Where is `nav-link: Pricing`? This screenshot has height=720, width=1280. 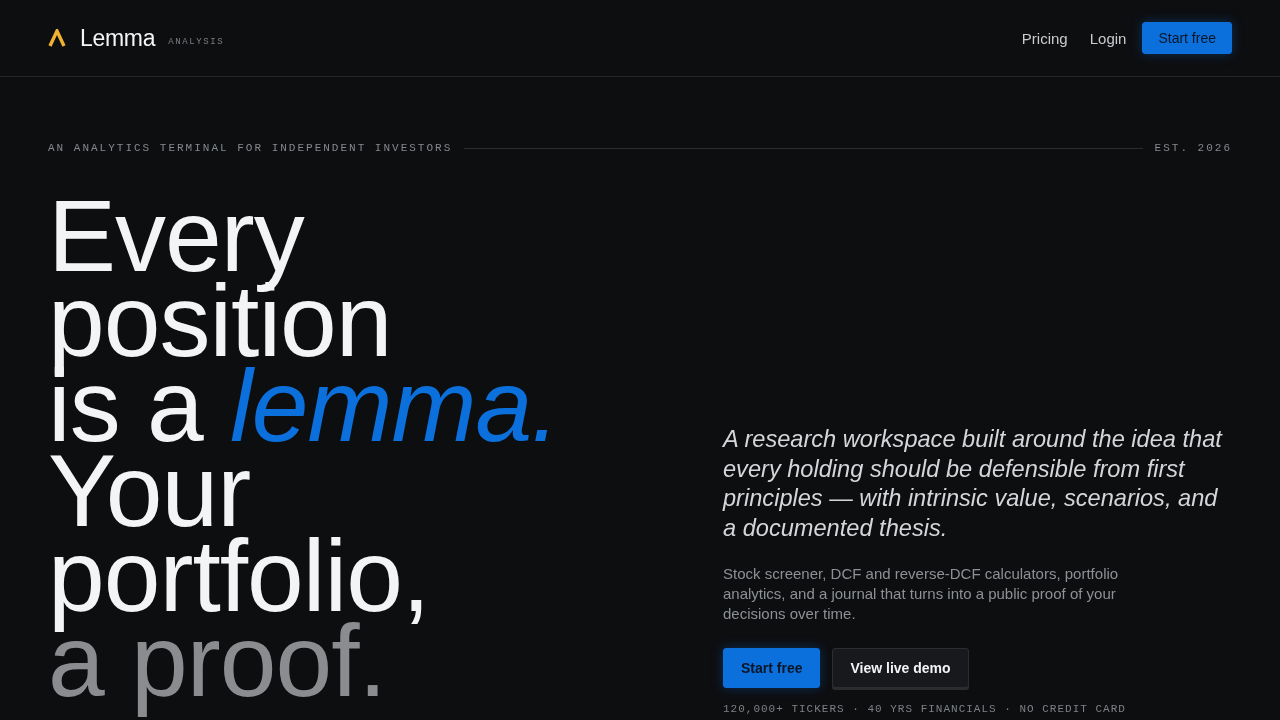
nav-link: Pricing is located at coordinates (1044, 38).